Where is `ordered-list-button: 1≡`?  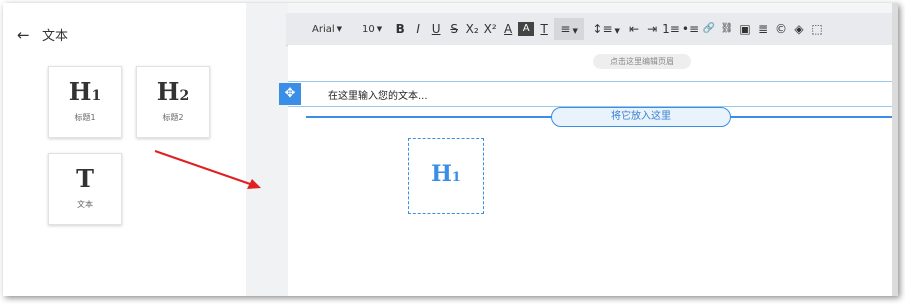
ordered-list-button: 1≡ is located at coordinates (671, 29).